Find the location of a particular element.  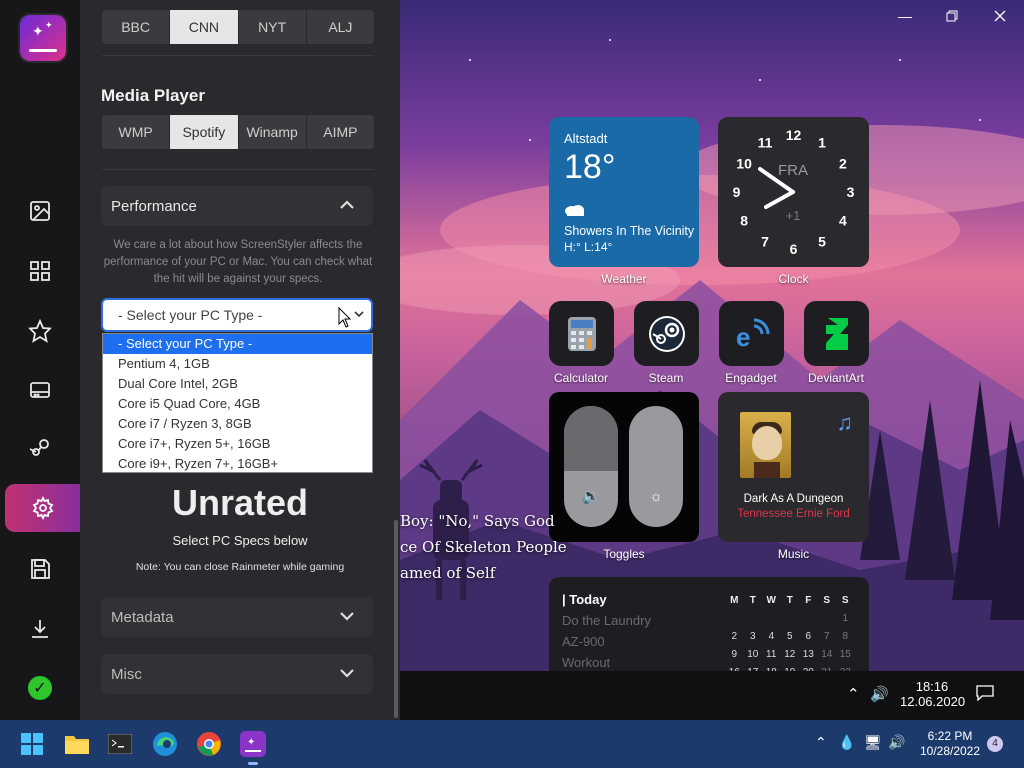

rail-save is located at coordinates (40, 569).